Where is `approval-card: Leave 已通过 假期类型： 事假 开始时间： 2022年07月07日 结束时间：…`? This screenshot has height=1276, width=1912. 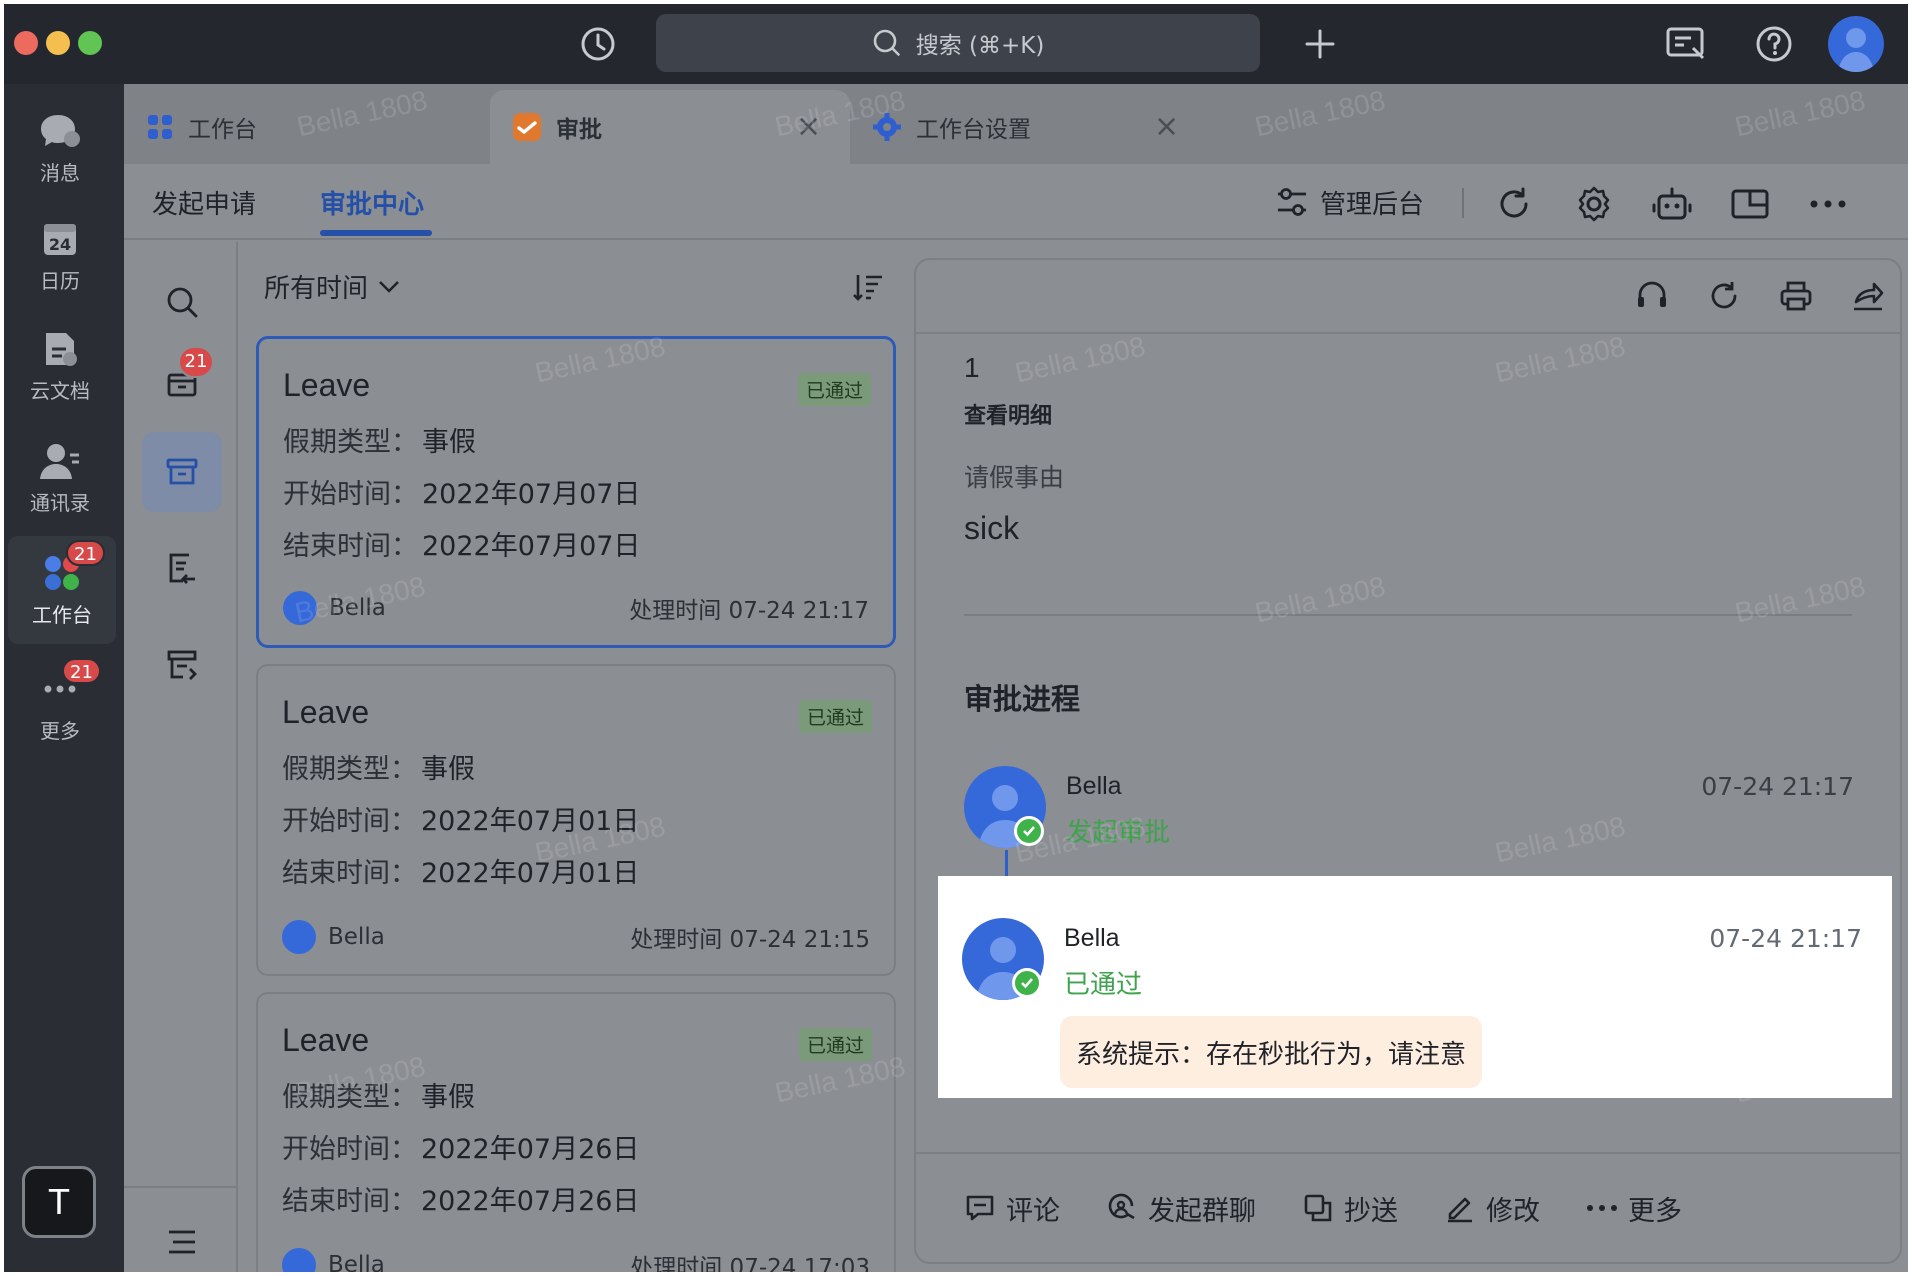
approval-card: Leave 已通过 假期类型： 事假 开始时间： 2022年07月07日 结束时间：… is located at coordinates (576, 492).